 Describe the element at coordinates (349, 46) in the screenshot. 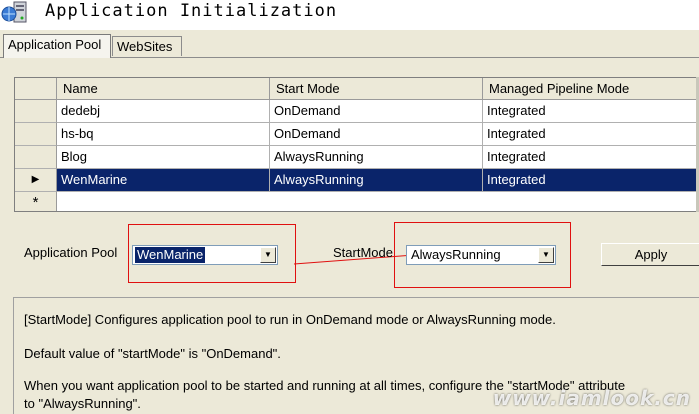

I see `tab-strip: Application Pool WebSites` at that location.